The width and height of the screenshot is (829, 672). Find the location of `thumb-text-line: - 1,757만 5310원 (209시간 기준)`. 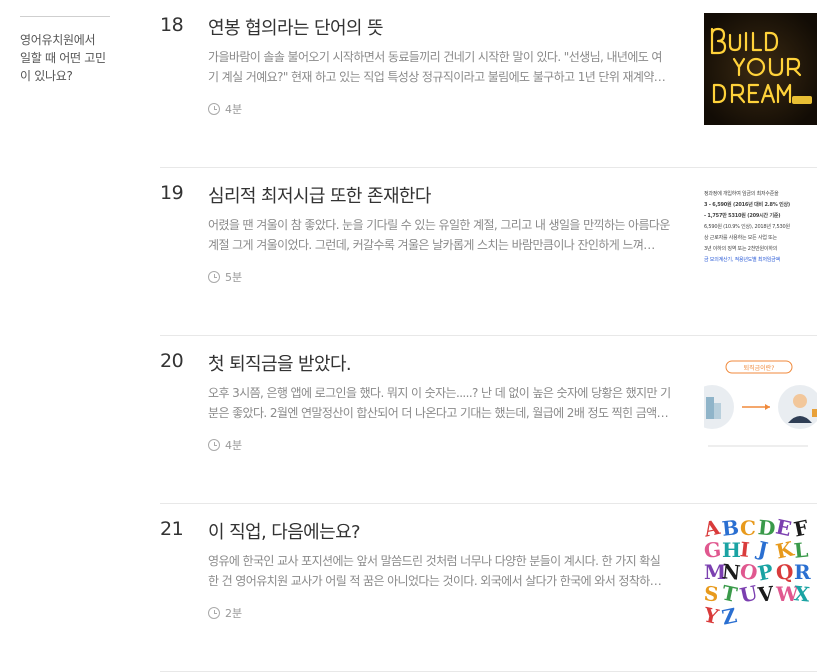

thumb-text-line: - 1,757만 5310원 (209시간 기준) is located at coordinates (742, 216).